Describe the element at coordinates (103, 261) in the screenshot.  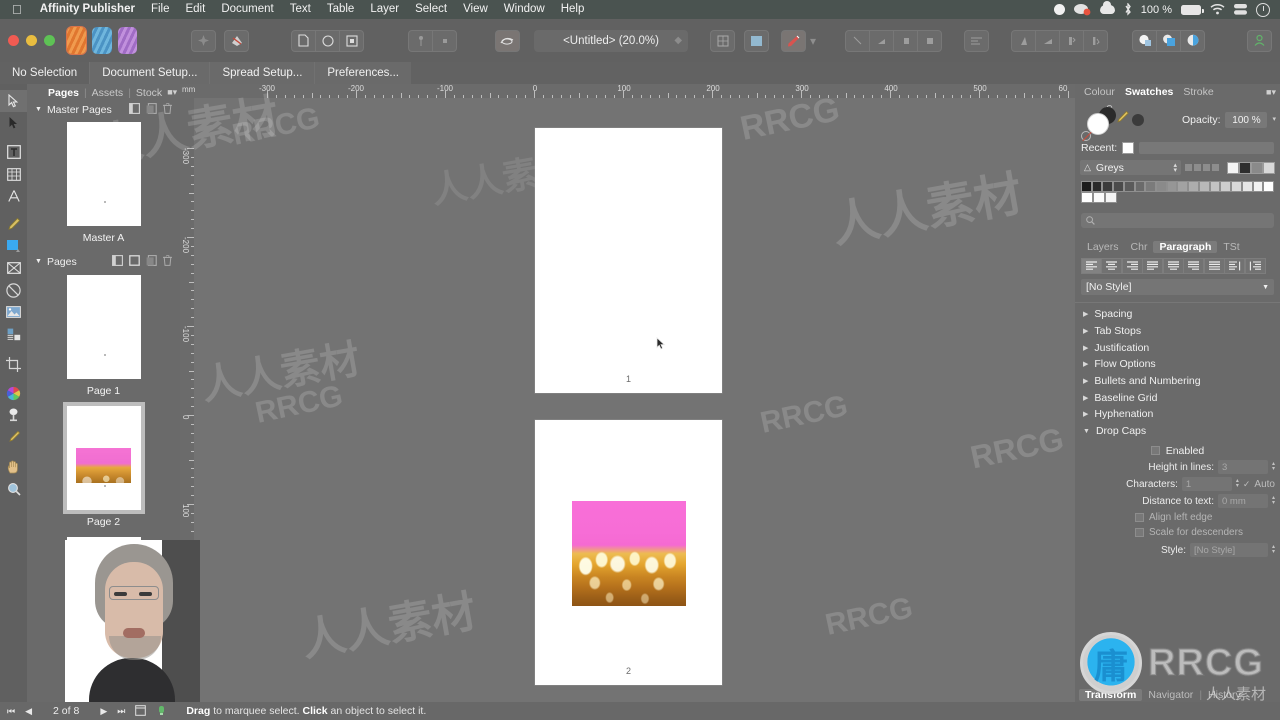
I see `pages-section-header: ▼ Pages` at that location.